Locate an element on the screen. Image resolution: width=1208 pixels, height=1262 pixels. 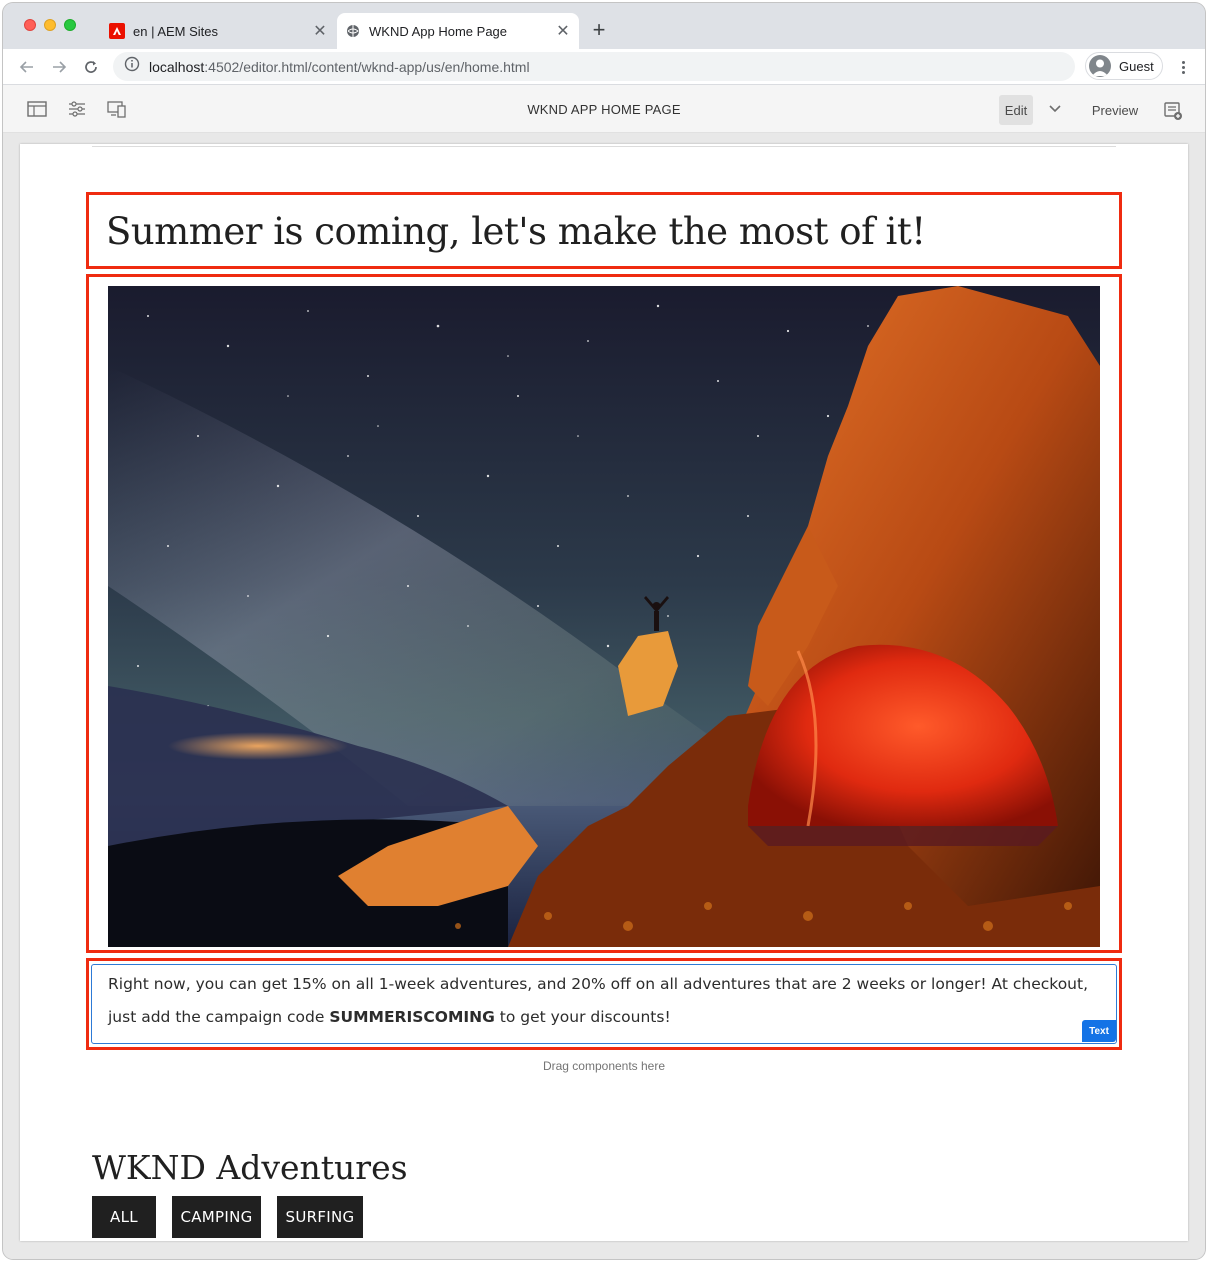
globe-icon is located at coordinates (353, 31).